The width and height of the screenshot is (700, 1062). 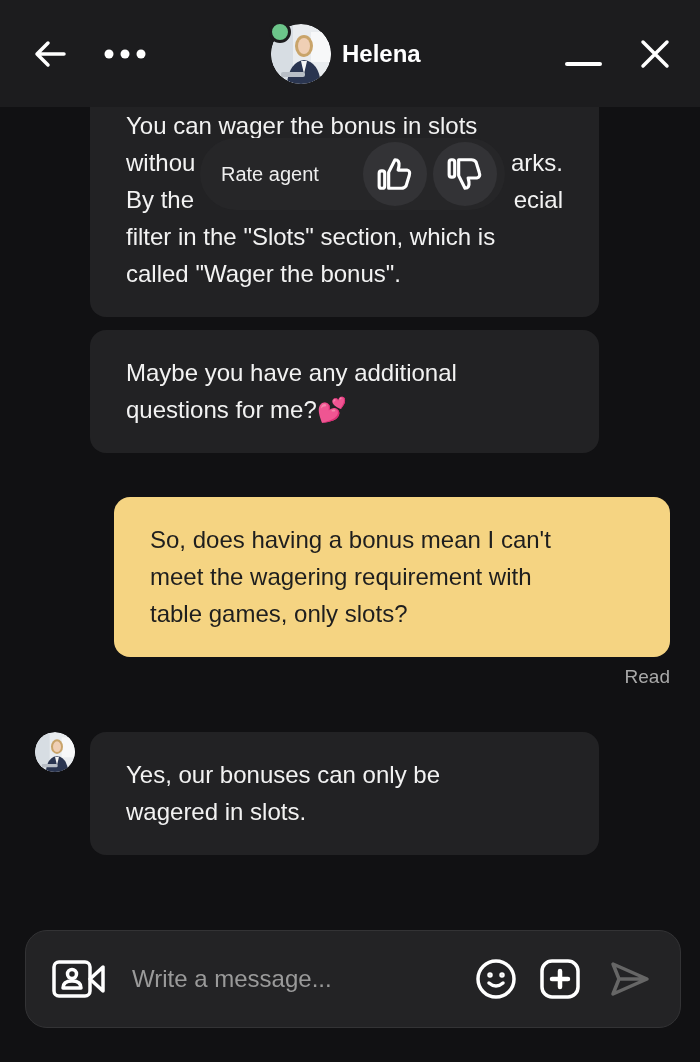 I want to click on back-button, so click(x=50, y=53).